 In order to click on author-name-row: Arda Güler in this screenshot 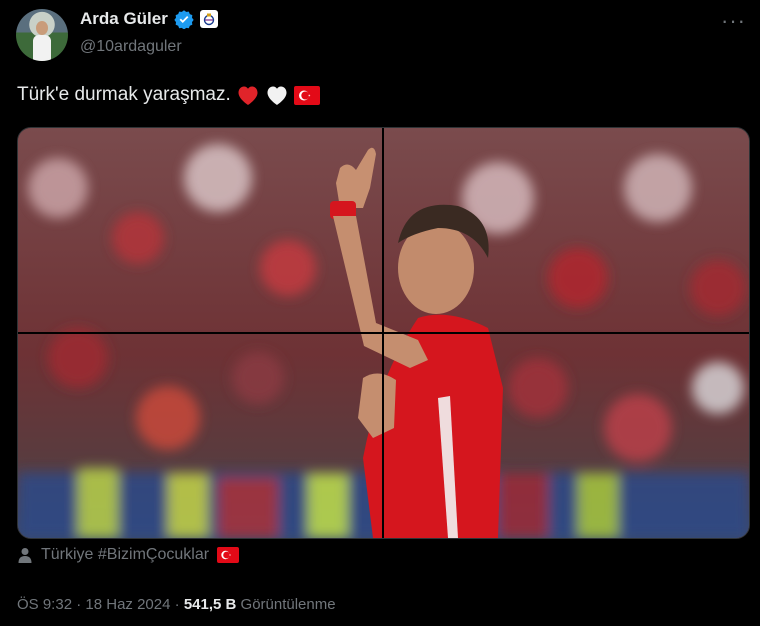, I will do `click(149, 19)`.